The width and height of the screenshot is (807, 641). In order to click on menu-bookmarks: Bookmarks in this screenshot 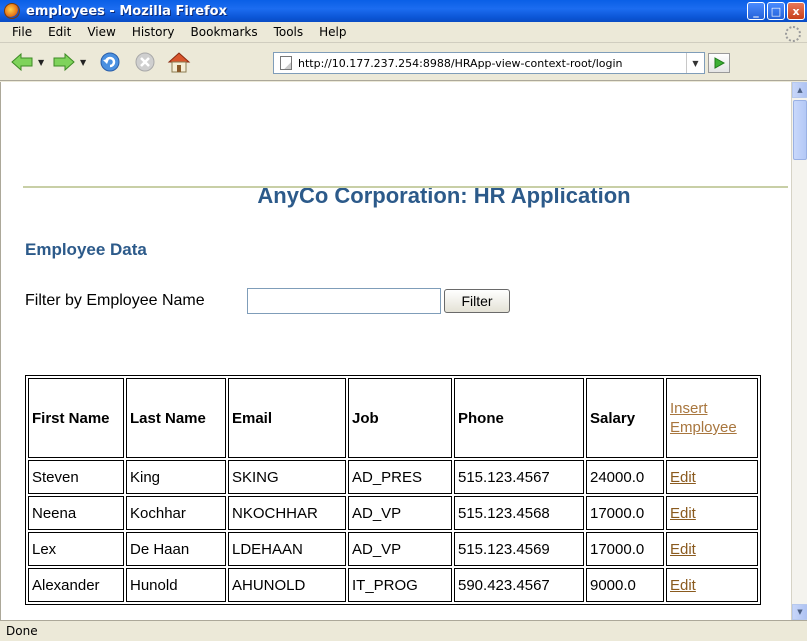, I will do `click(224, 32)`.